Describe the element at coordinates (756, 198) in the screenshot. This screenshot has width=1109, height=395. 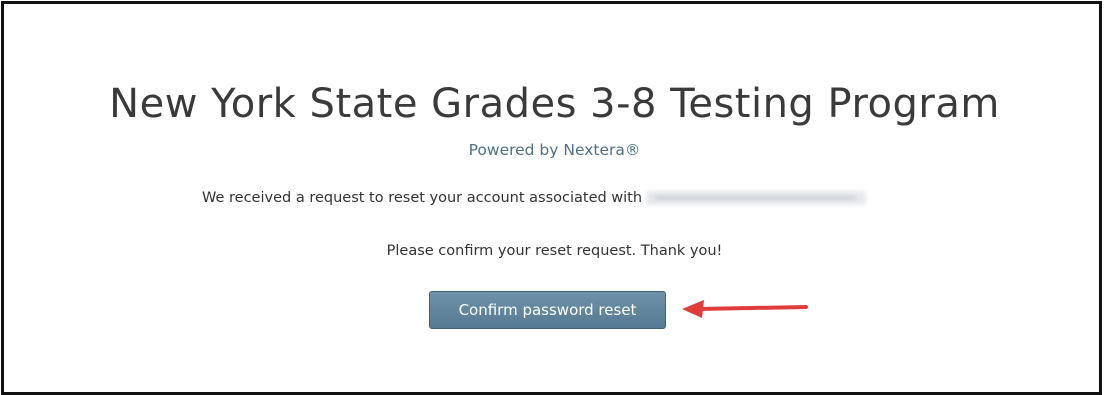
I see `redacted-email` at that location.